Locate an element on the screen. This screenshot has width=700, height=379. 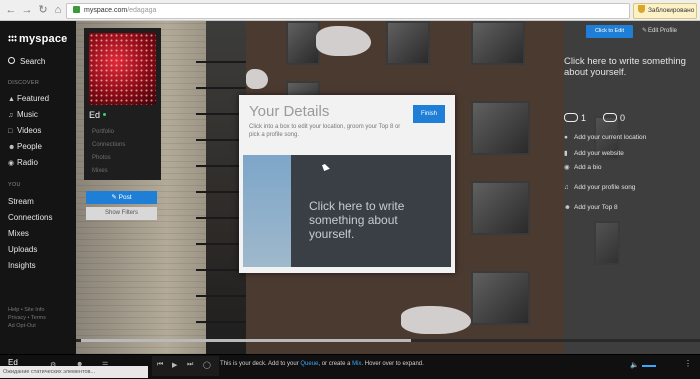
footer-line-help: Help • Site Info is located at coordinates (27, 310).